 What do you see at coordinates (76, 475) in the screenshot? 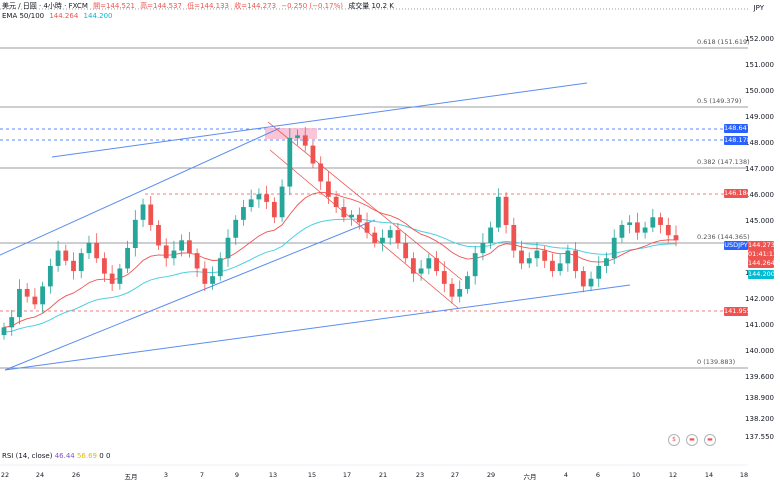
I see `time-tick: 26` at bounding box center [76, 475].